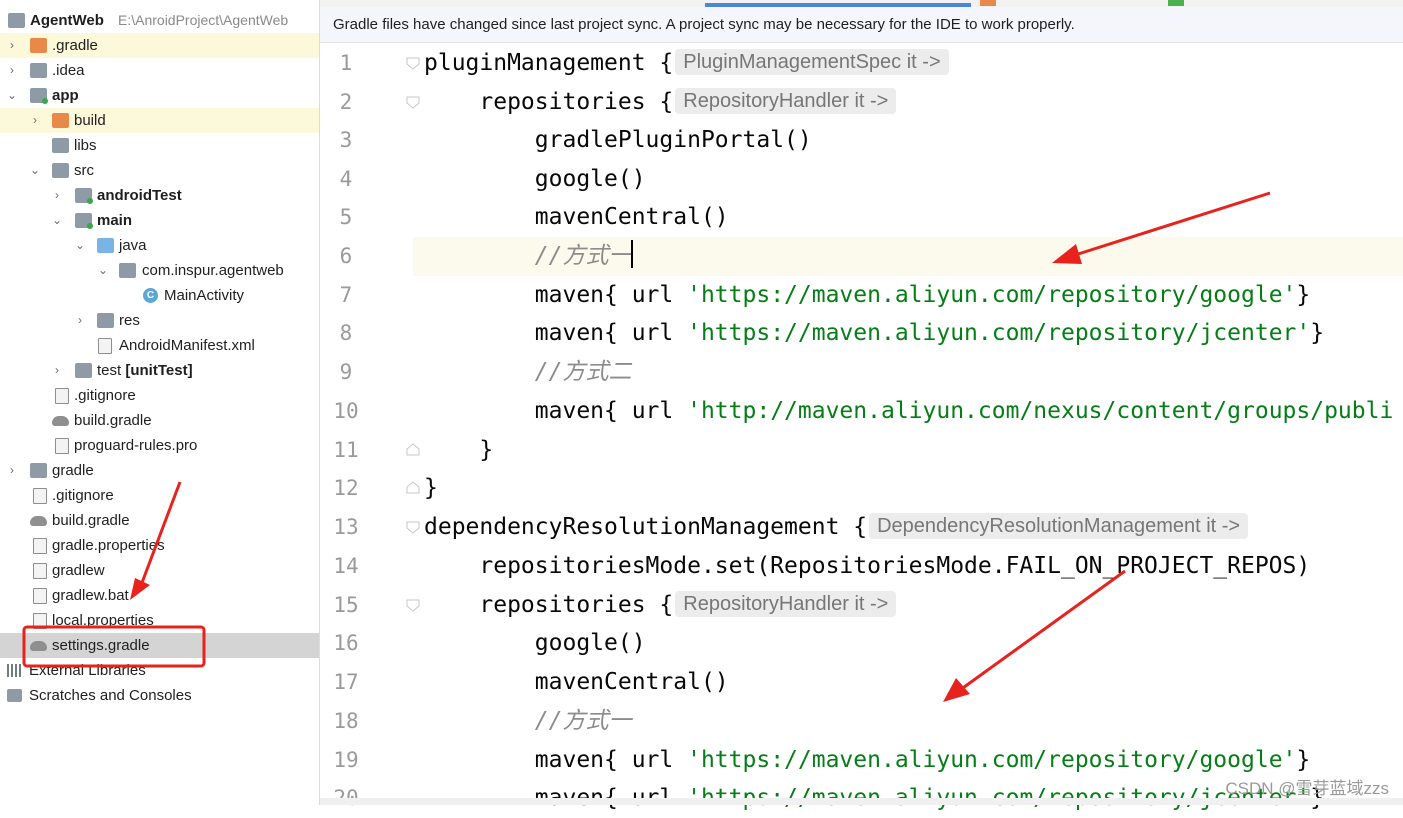 This screenshot has height=818, width=1403. Describe the element at coordinates (105, 346) in the screenshot. I see `manifest-file-icon` at that location.